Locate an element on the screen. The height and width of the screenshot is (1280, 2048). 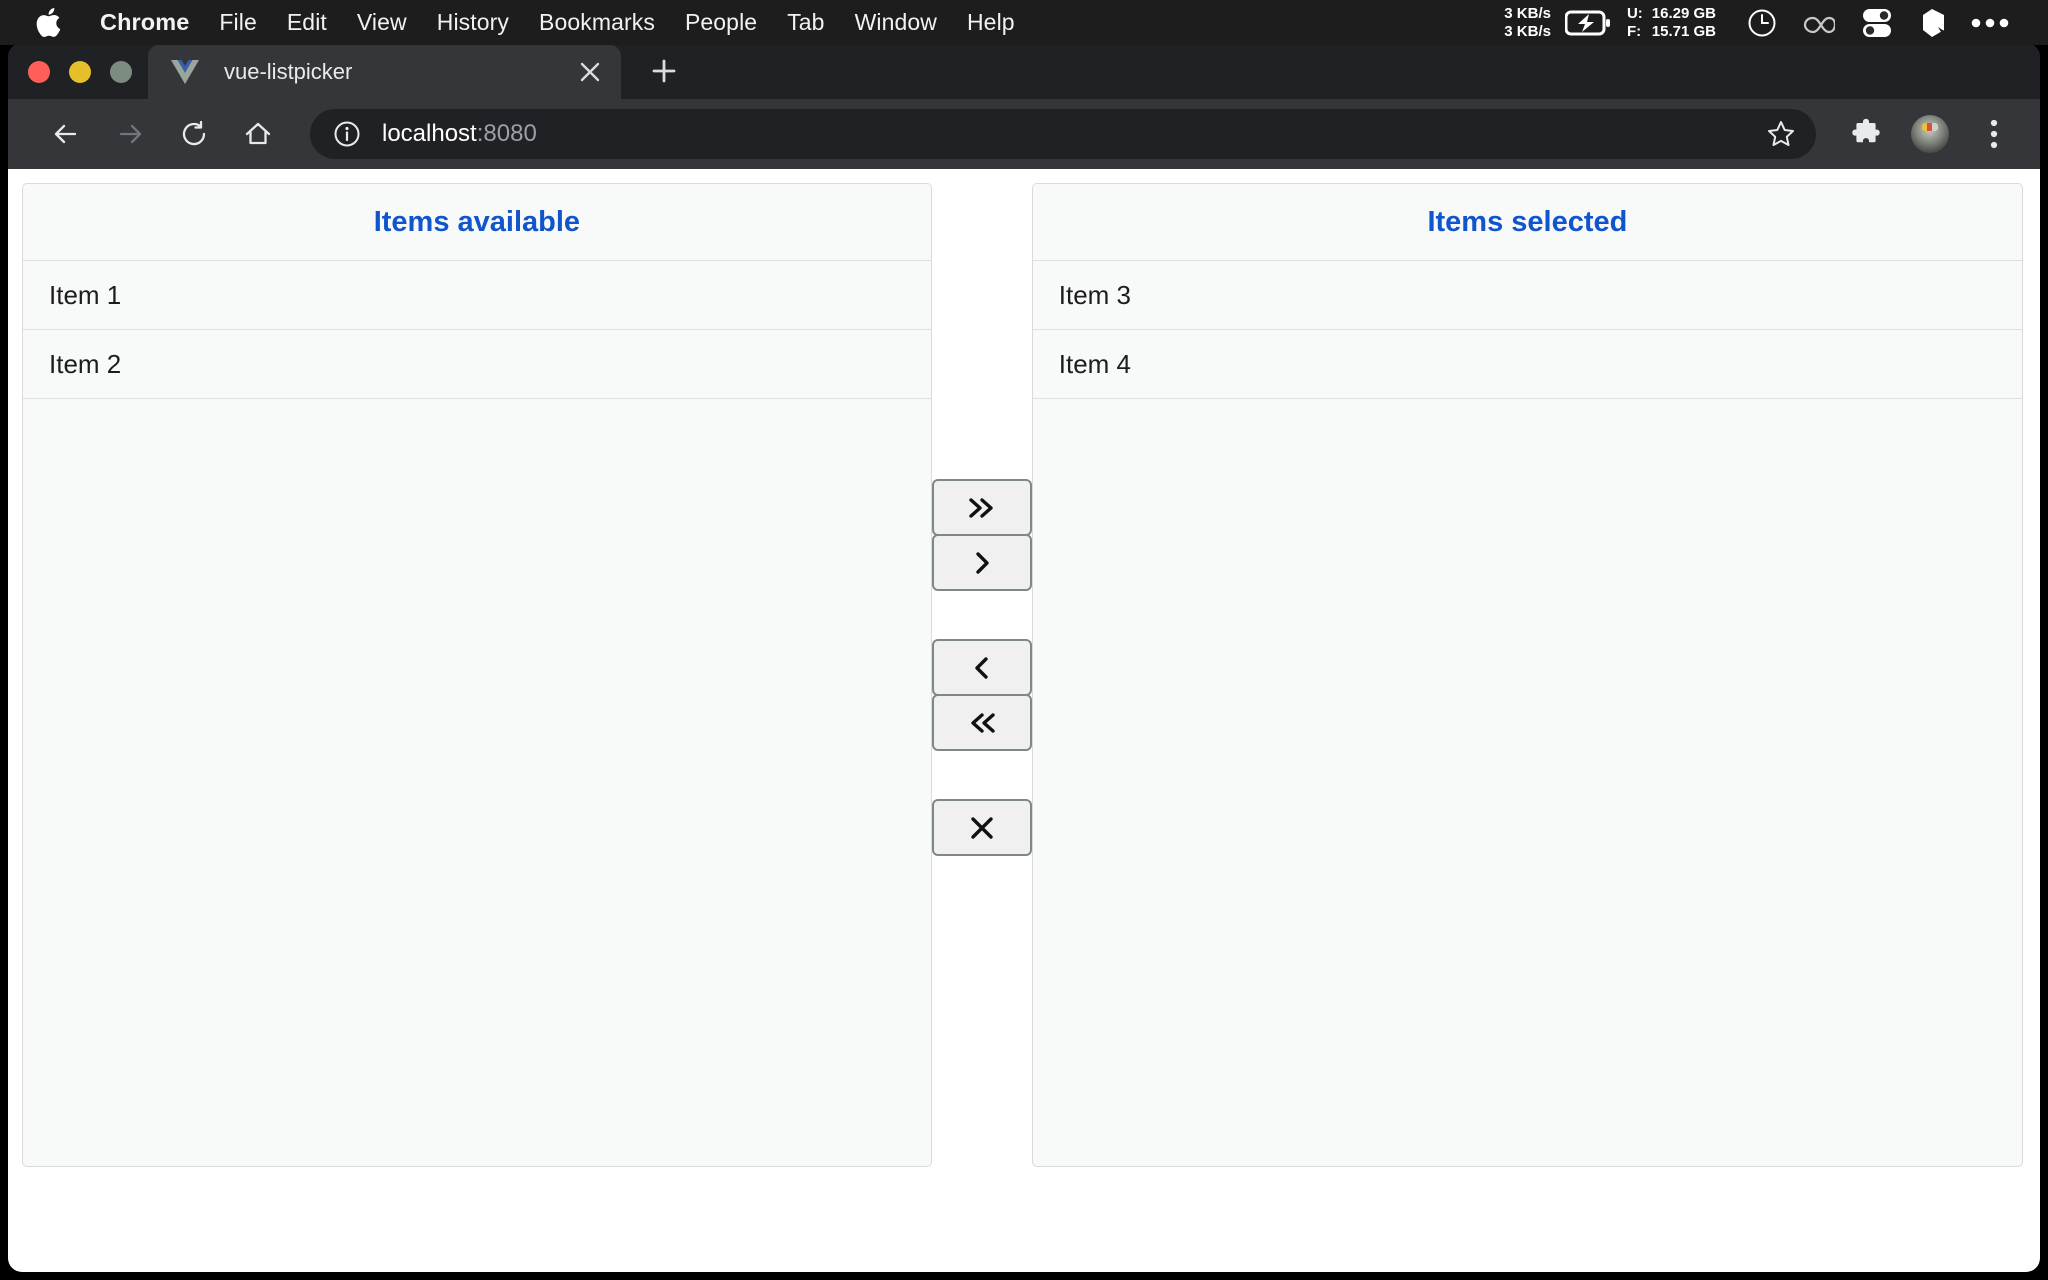
move-left-button is located at coordinates (981, 667).